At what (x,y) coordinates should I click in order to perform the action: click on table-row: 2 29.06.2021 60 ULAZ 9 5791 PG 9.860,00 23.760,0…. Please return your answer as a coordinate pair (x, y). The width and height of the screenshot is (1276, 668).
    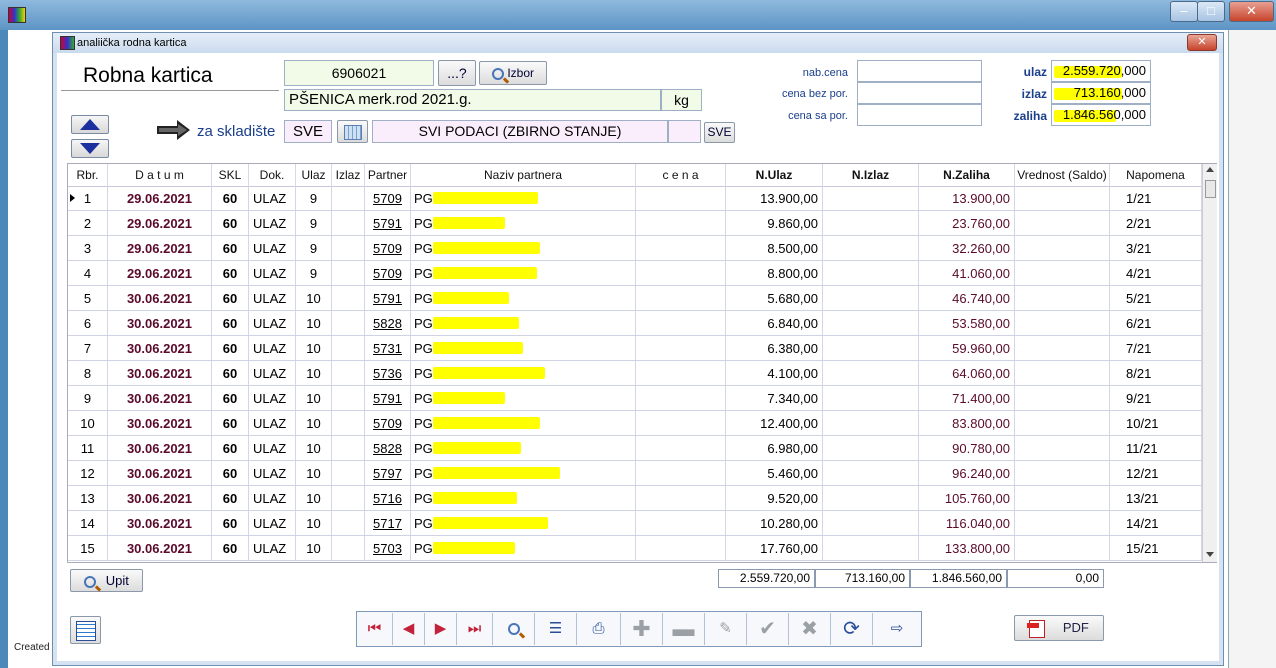
    Looking at the image, I should click on (635, 223).